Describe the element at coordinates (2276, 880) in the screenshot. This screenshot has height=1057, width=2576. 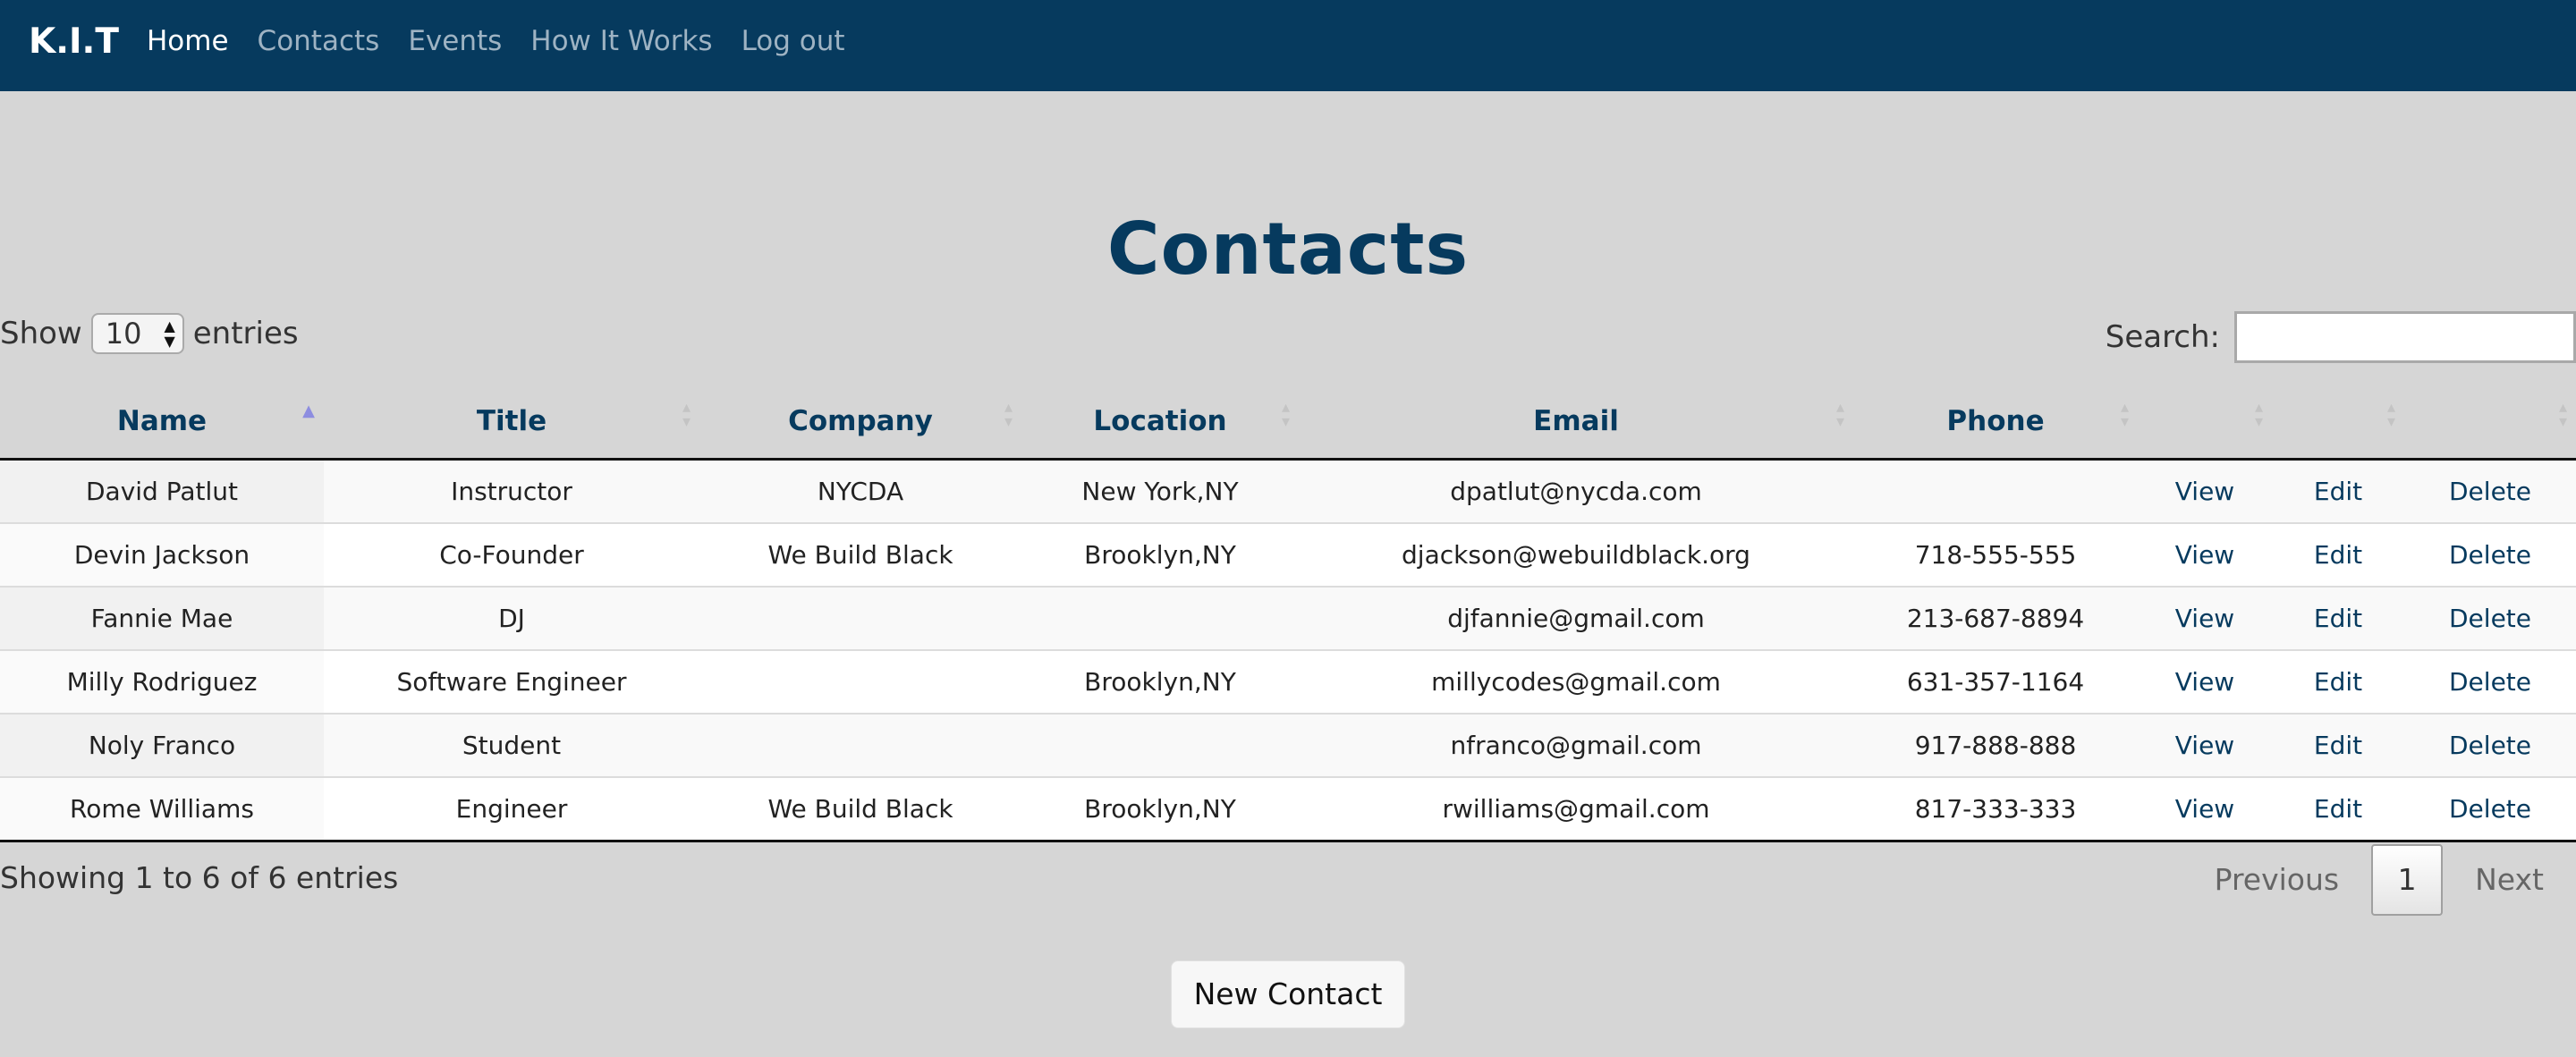
I see `previous-page-button: Previous` at that location.